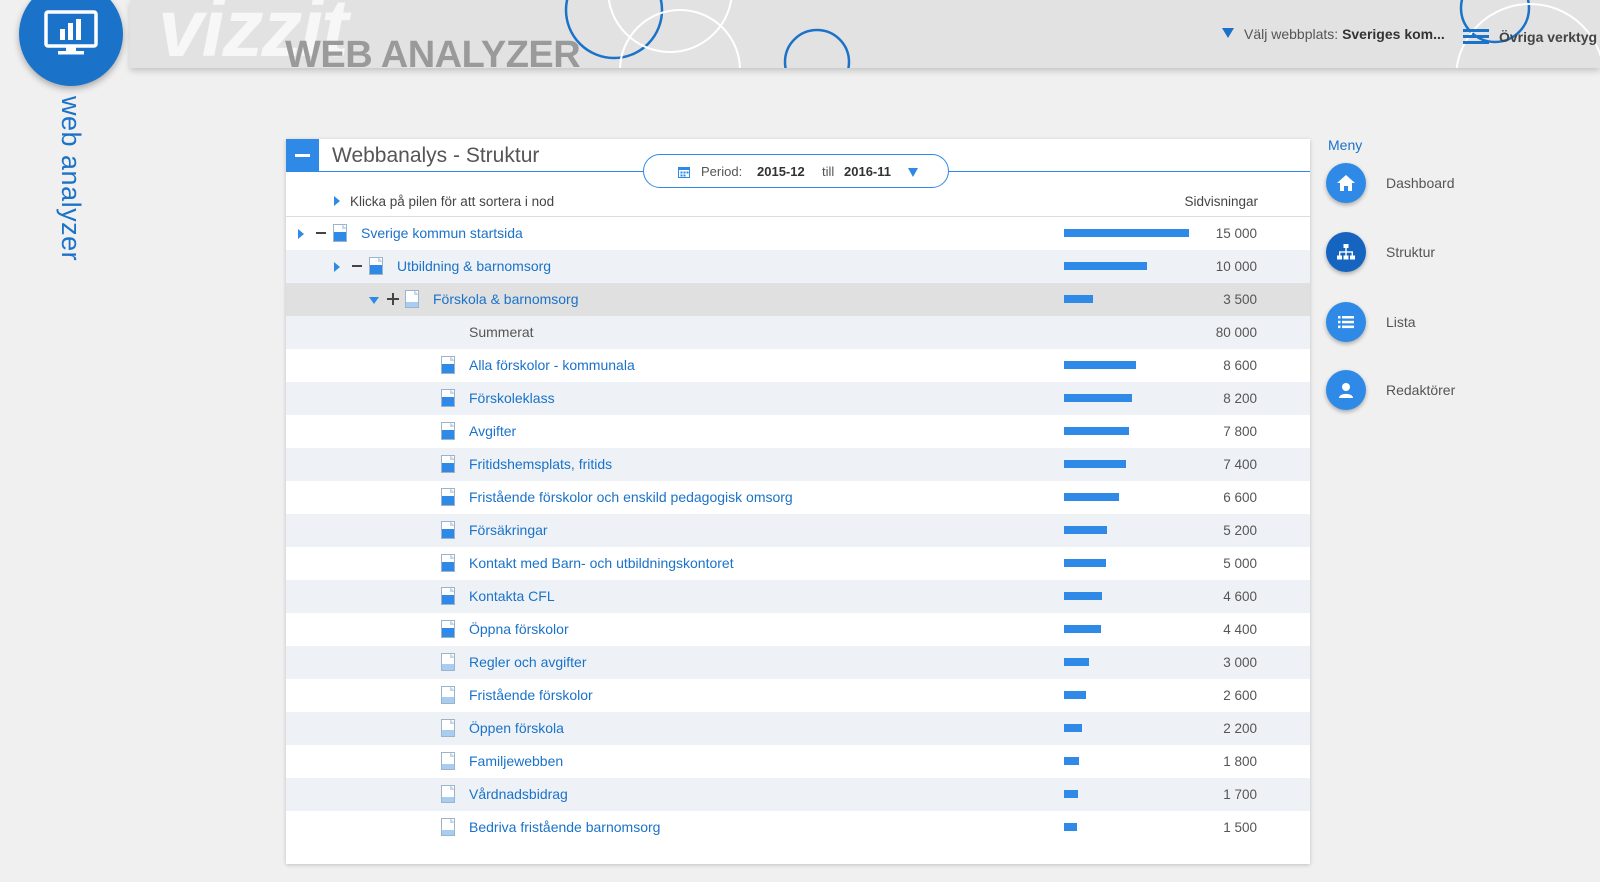 The width and height of the screenshot is (1600, 882). Describe the element at coordinates (512, 596) in the screenshot. I see `page-link: Kontakta CFL` at that location.